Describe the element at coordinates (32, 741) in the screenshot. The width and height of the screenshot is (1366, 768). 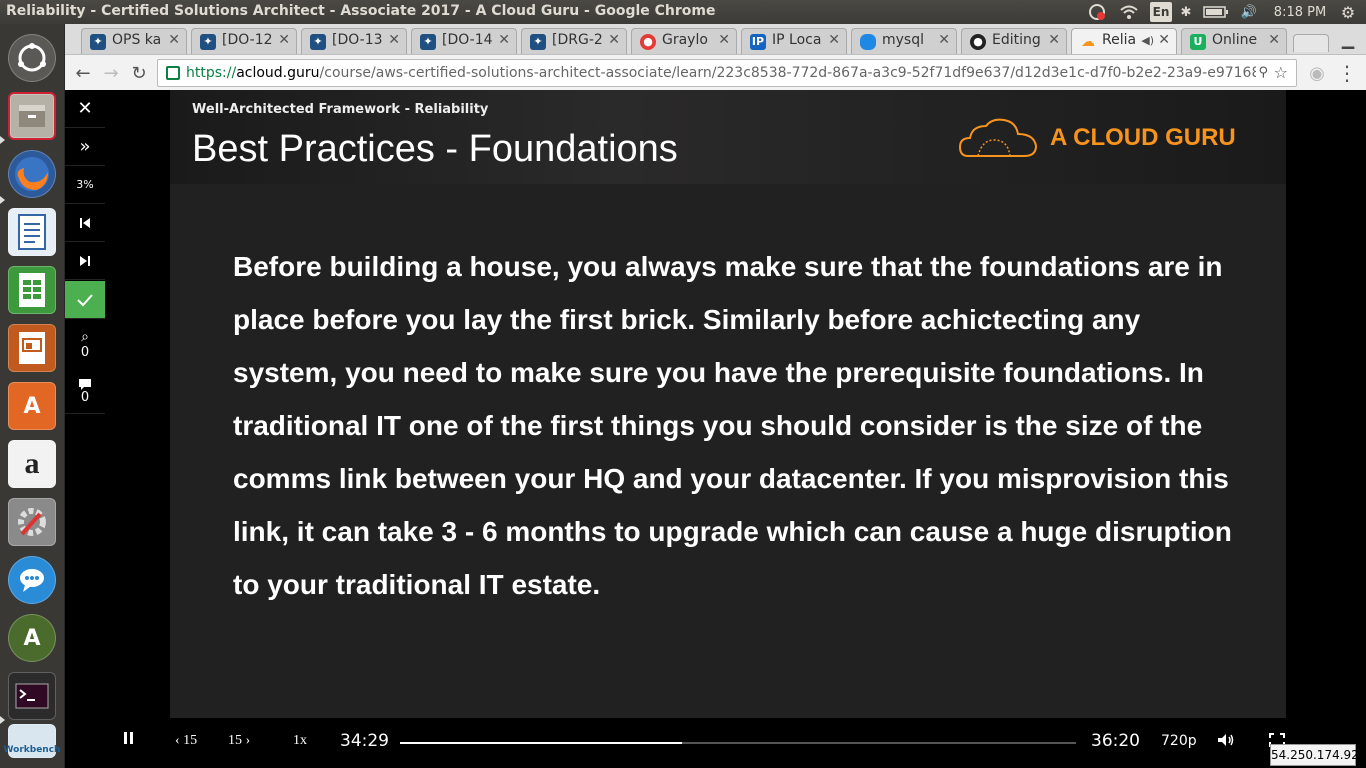
I see `workbench-icon: Workbench` at that location.